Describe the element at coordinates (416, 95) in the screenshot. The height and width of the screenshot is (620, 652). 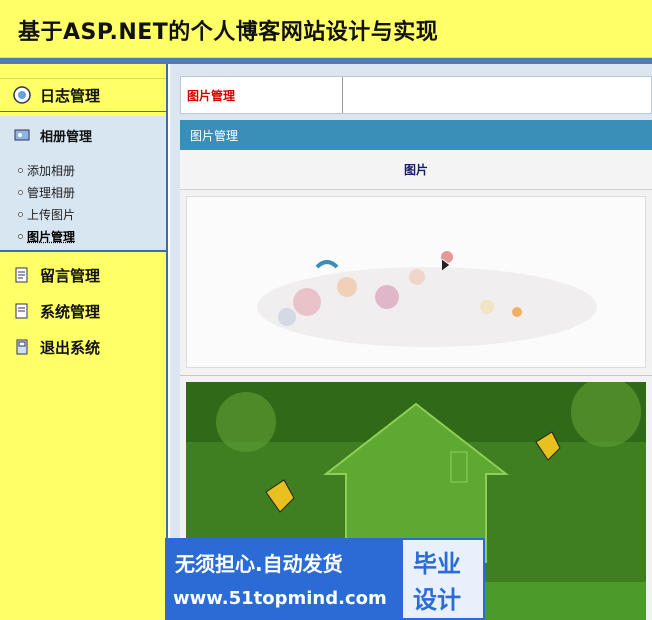
I see `tab-bar: 图片管理` at that location.